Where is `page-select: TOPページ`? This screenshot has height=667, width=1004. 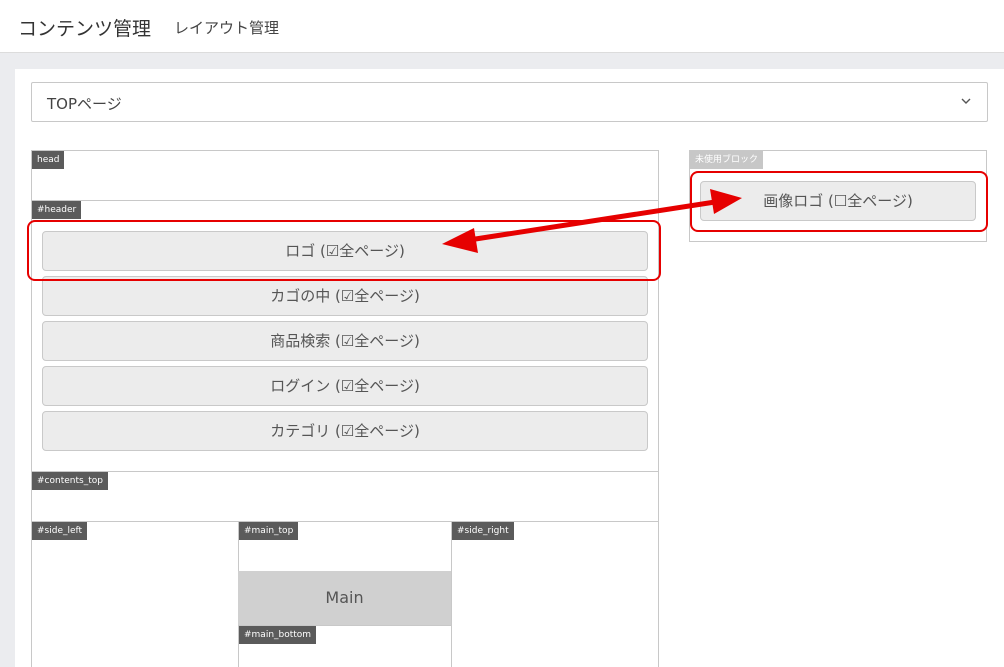
page-select: TOPページ is located at coordinates (509, 102).